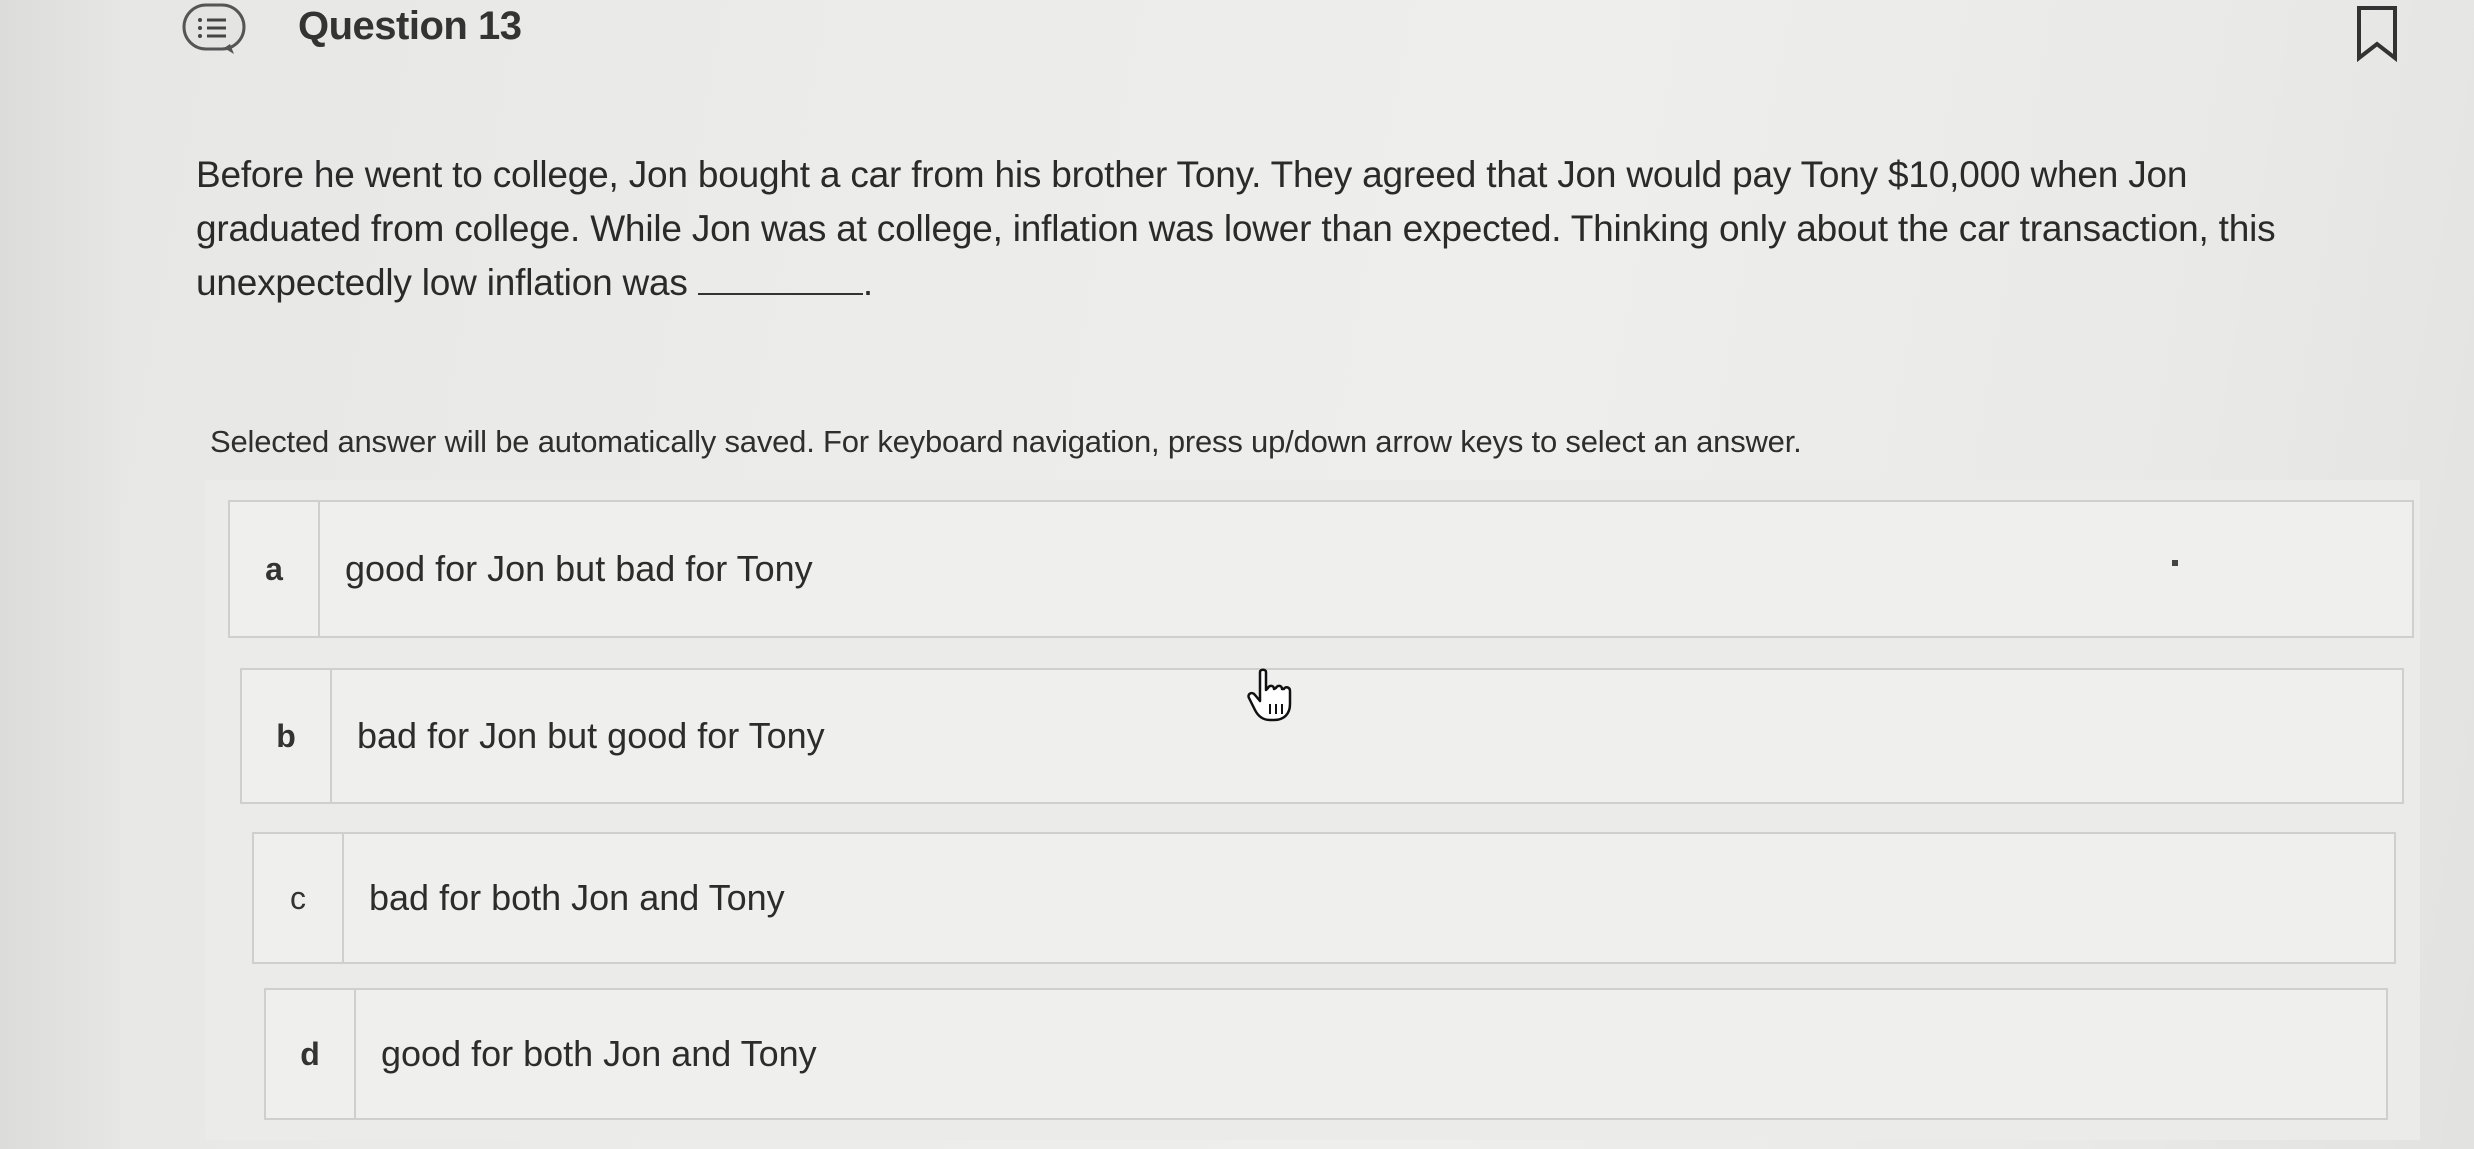  What do you see at coordinates (579, 568) in the screenshot?
I see `option-text: good for Jon but bad for Tony` at bounding box center [579, 568].